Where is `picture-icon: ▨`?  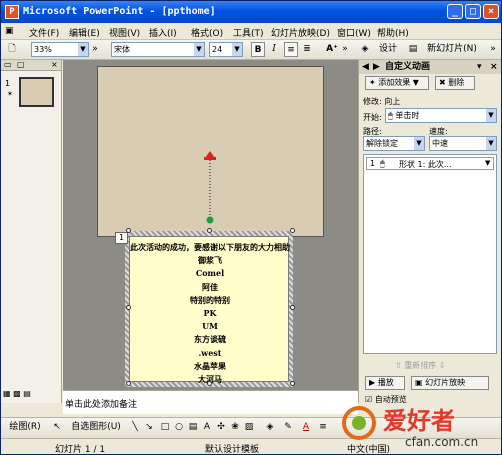
picture-icon: ▨ is located at coordinates (249, 427).